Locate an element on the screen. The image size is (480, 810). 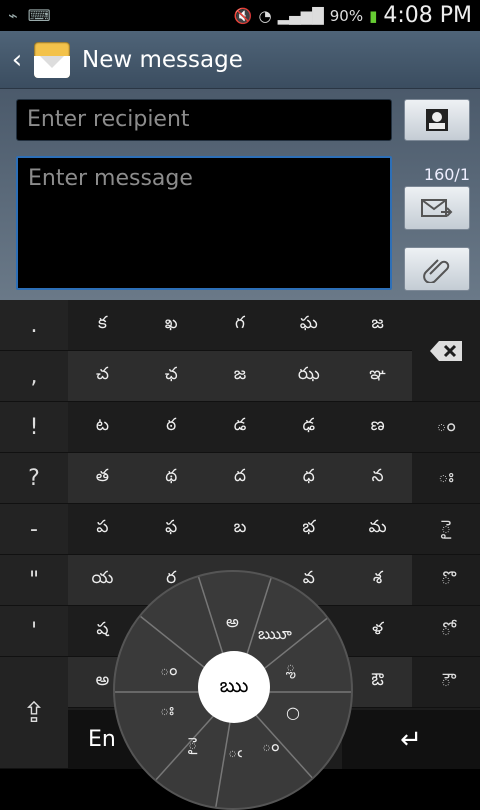
key-question: ? is located at coordinates (34, 478).